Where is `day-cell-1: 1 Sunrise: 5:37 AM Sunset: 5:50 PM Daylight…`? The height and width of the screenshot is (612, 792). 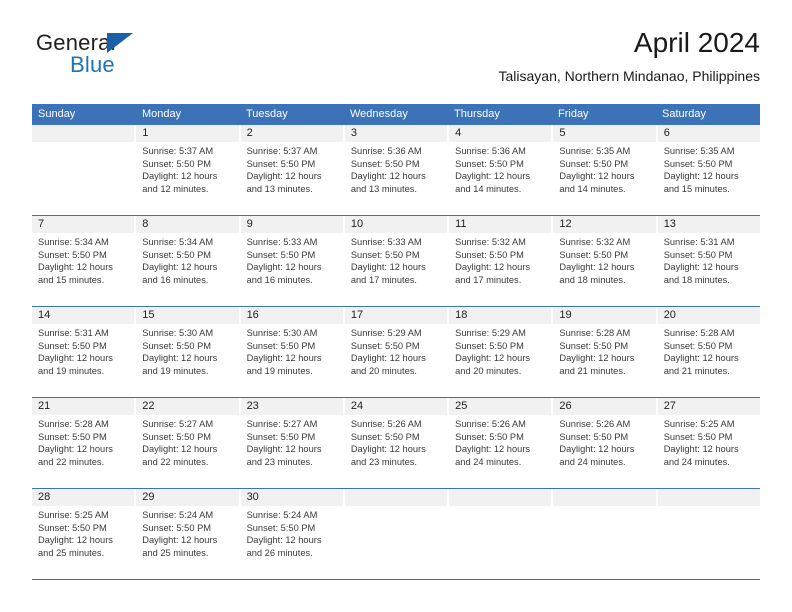
day-cell-1: 1 Sunrise: 5:37 AM Sunset: 5:50 PM Daylight… is located at coordinates (188, 170).